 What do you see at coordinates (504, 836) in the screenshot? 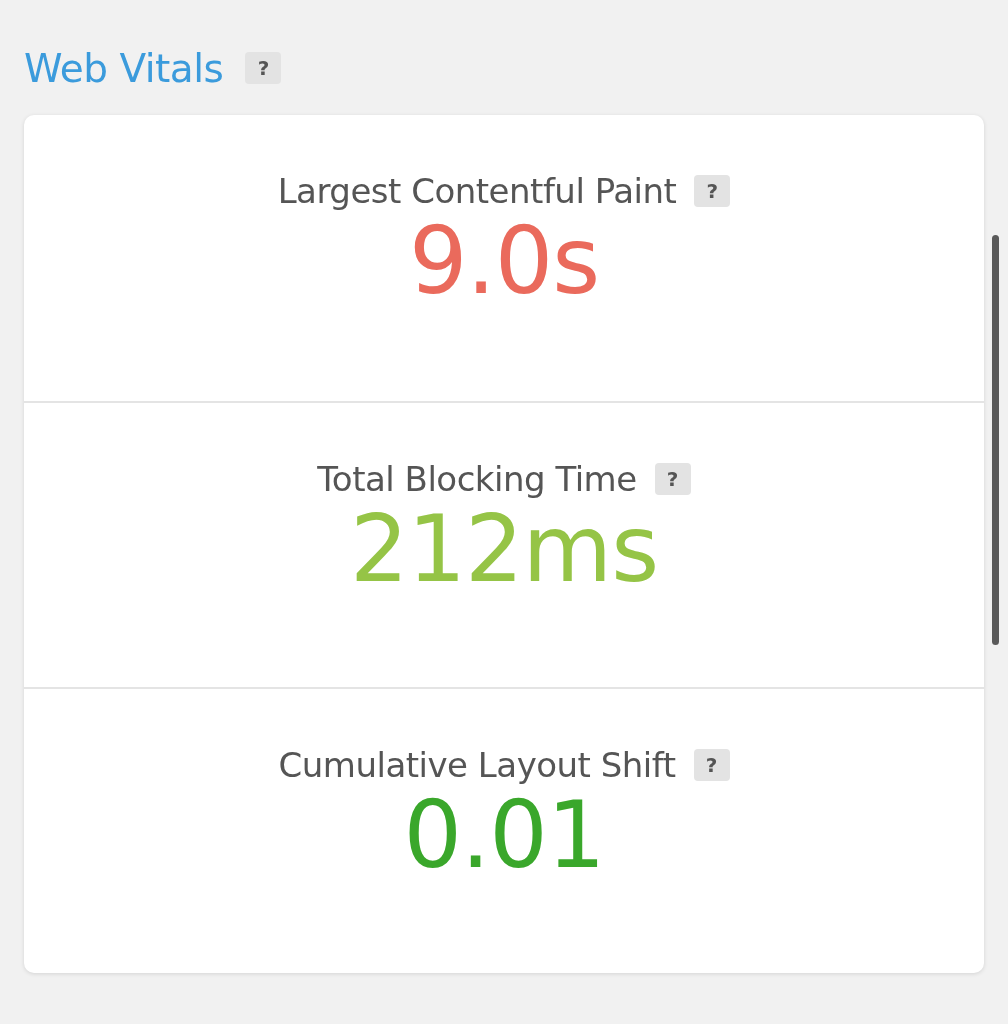
I see `metric-value: 0.01` at bounding box center [504, 836].